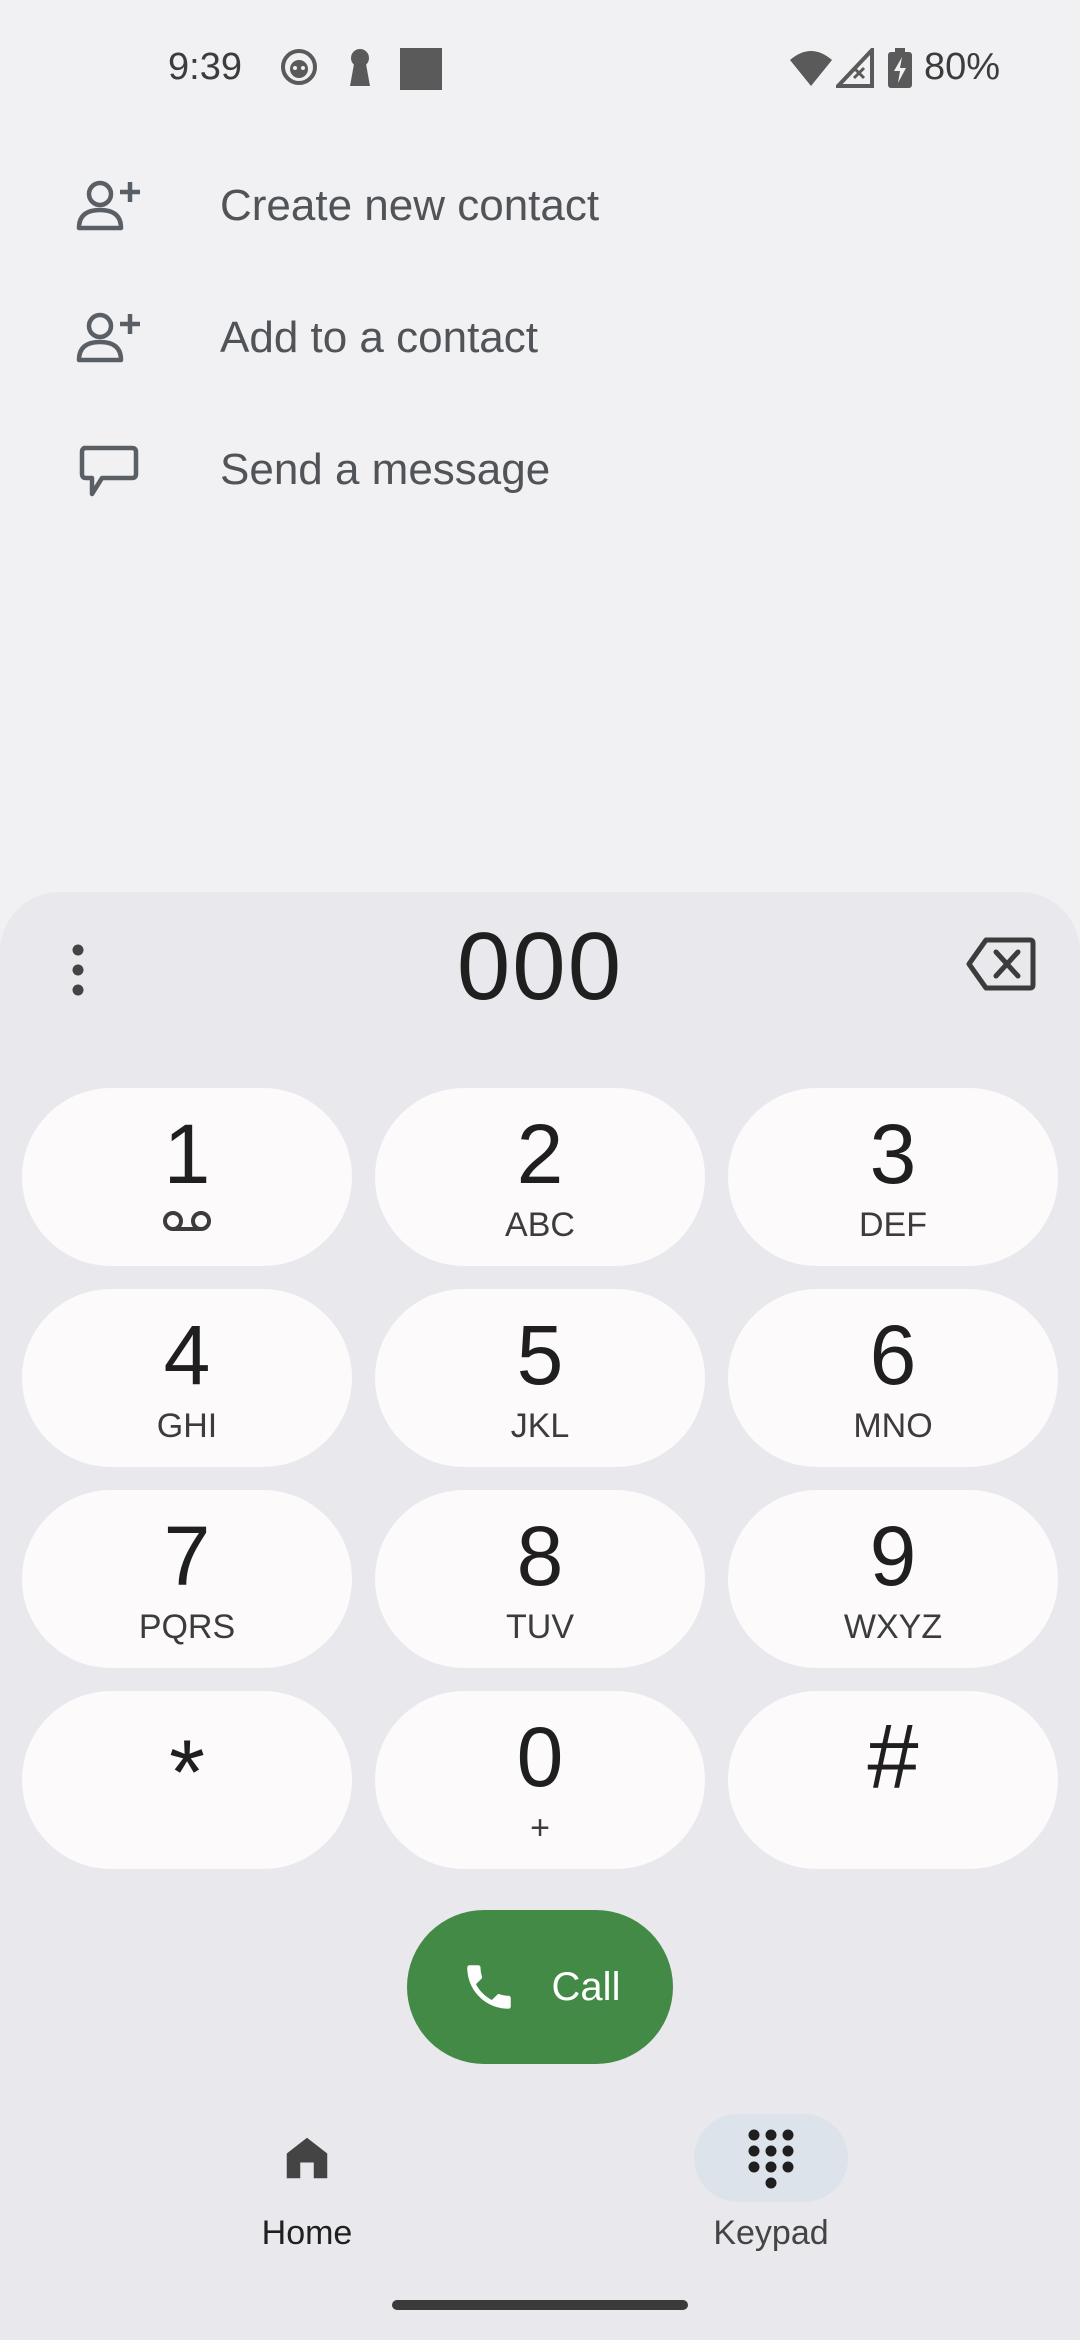 Image resolution: width=1080 pixels, height=2340 pixels. What do you see at coordinates (187, 1154) in the screenshot?
I see `key-digit: 1` at bounding box center [187, 1154].